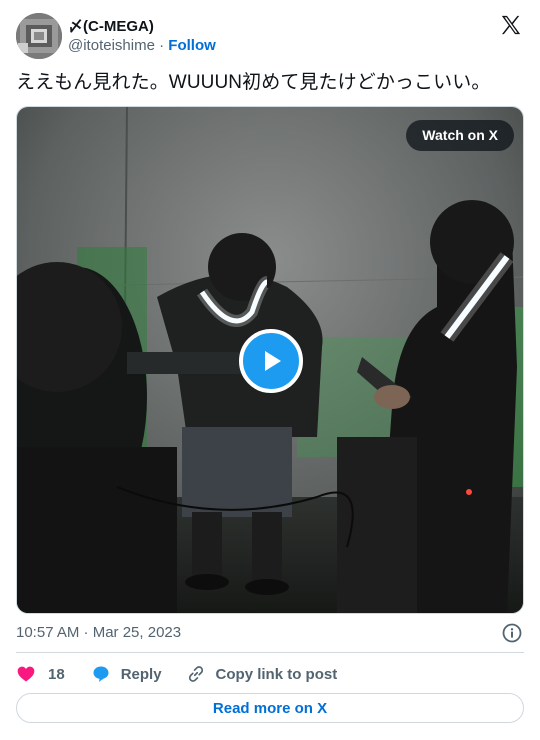  What do you see at coordinates (111, 45) in the screenshot?
I see `author-handle: @itoteishime` at bounding box center [111, 45].